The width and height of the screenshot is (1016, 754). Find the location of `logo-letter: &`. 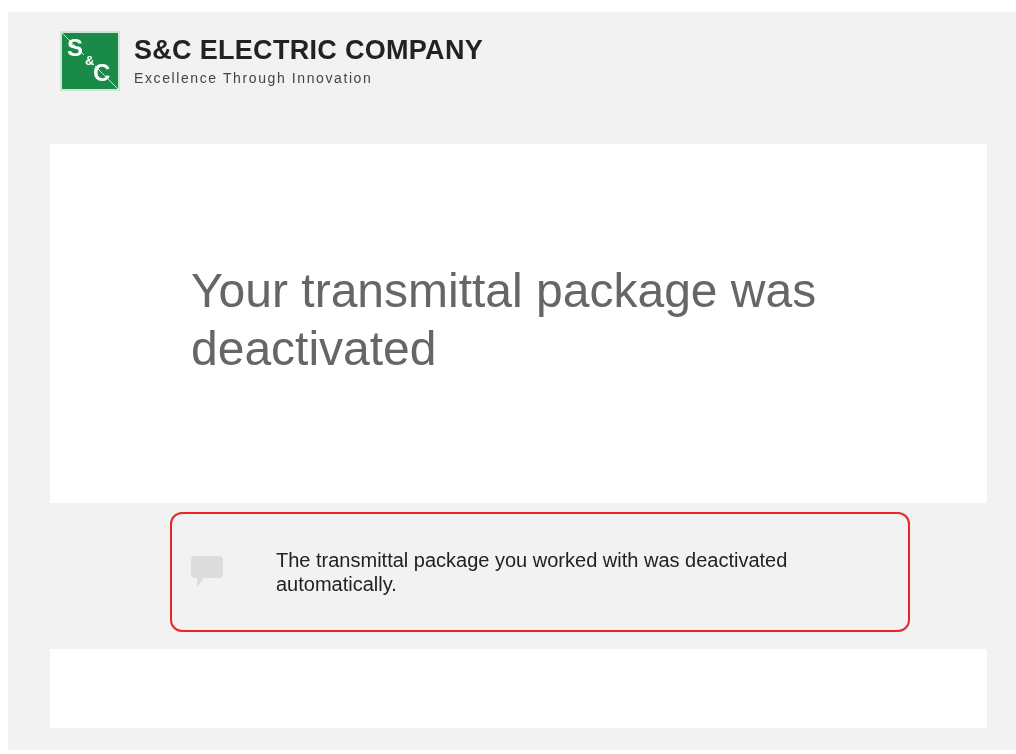

logo-letter: & is located at coordinates (90, 60).